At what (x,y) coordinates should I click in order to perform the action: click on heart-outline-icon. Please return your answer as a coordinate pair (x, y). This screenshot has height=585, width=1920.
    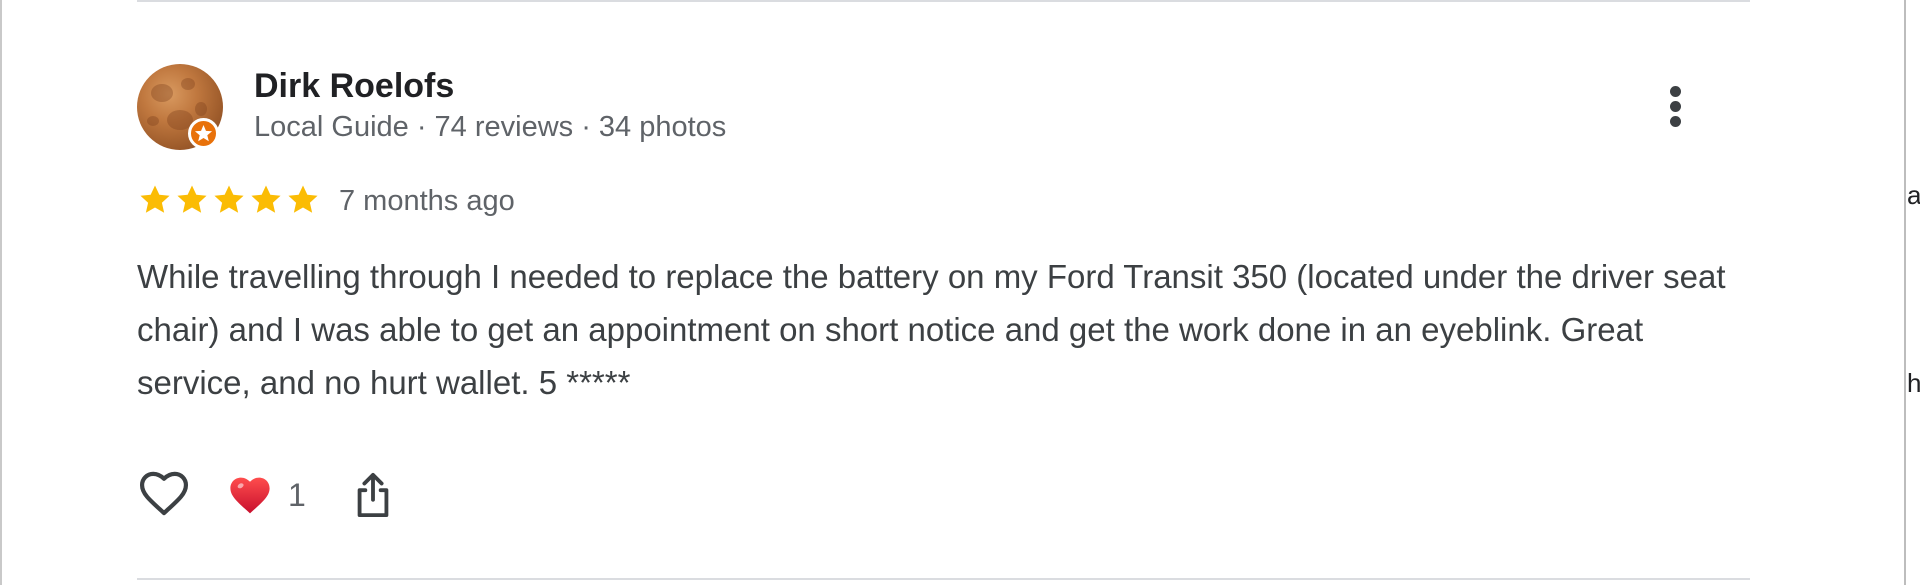
    Looking at the image, I should click on (164, 493).